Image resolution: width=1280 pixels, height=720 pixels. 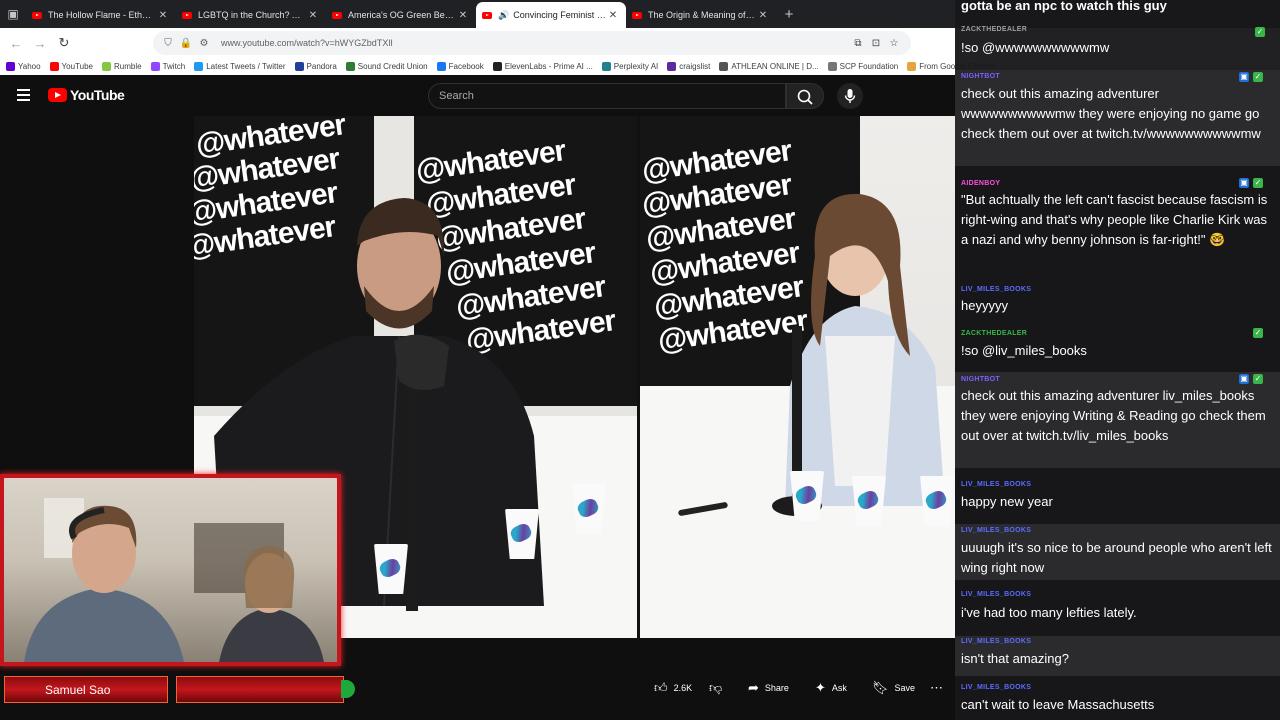 I want to click on share-button: ➦ Share, so click(x=768, y=688).